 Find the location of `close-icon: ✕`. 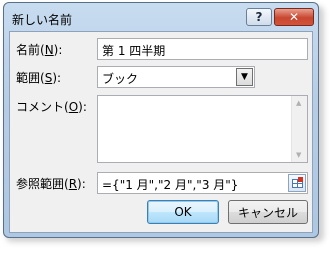

close-icon: ✕ is located at coordinates (294, 17).